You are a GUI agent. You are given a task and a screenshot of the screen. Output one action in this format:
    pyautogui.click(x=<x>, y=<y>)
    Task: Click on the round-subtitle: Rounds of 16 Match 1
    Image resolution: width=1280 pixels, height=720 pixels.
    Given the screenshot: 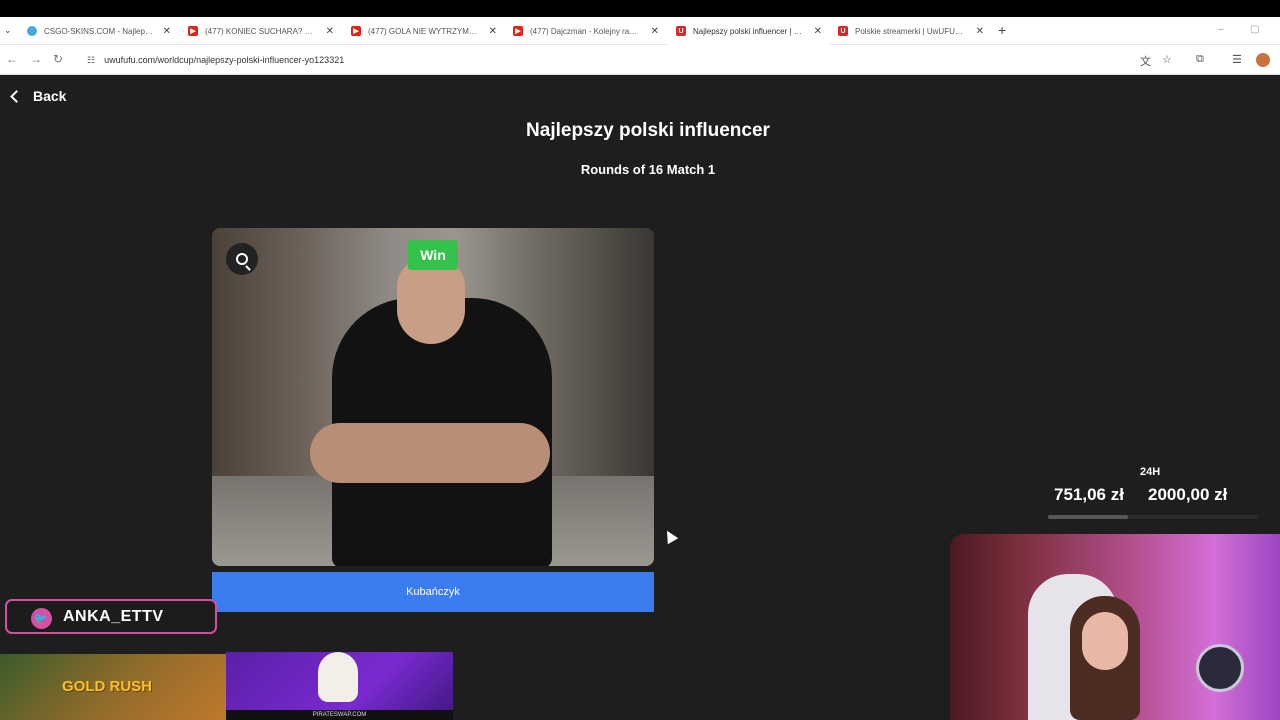 What is the action you would take?
    pyautogui.click(x=648, y=169)
    